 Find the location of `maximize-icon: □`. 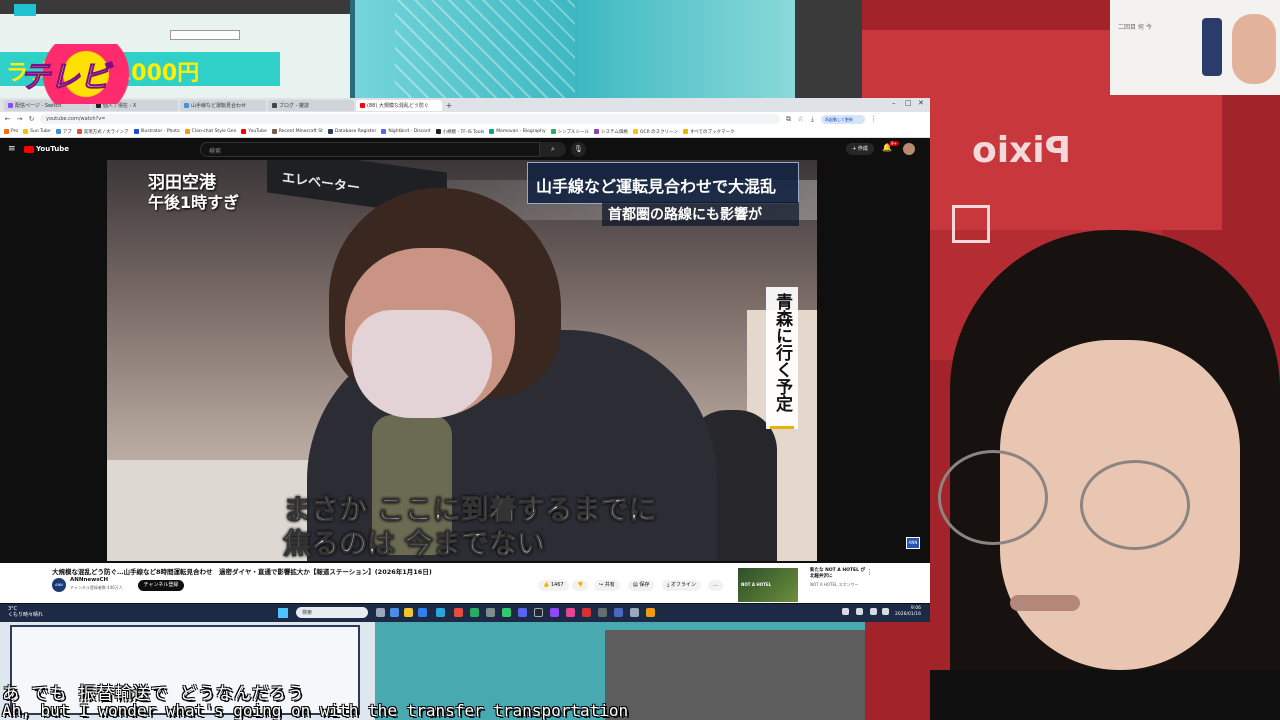

maximize-icon: □ is located at coordinates (908, 103).